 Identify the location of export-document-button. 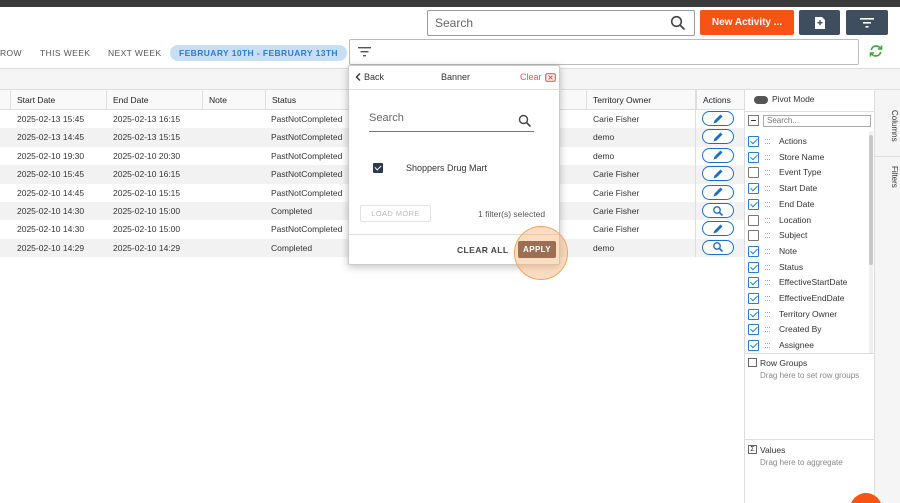
(819, 22).